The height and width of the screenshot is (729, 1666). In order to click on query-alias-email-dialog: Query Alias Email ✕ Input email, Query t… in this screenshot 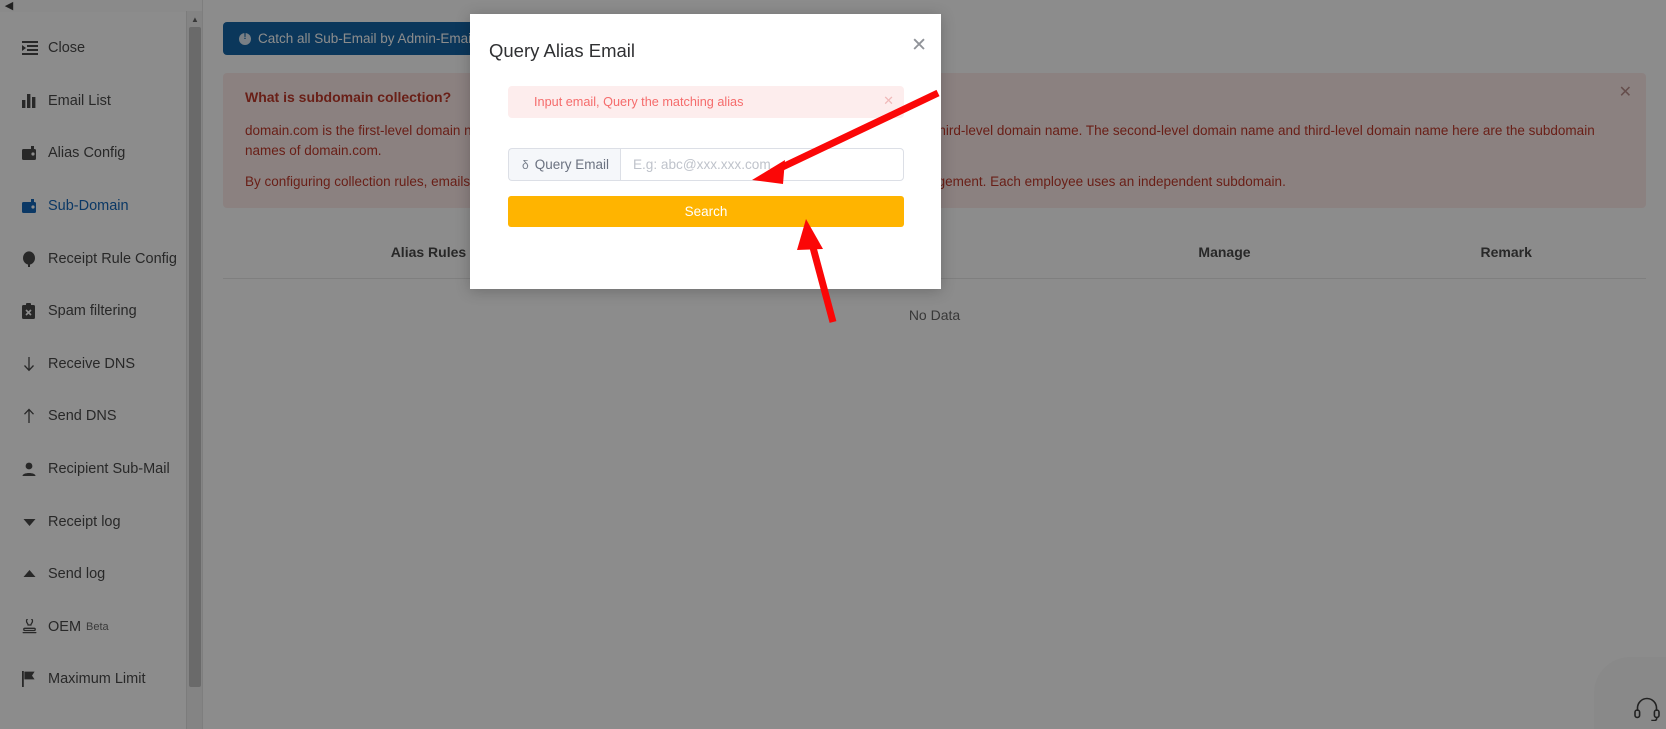, I will do `click(705, 151)`.